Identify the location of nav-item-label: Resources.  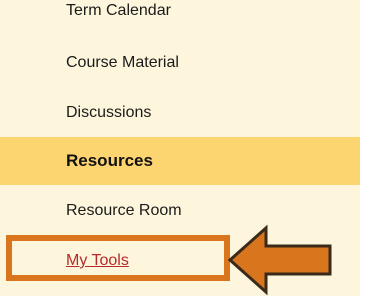
(109, 160).